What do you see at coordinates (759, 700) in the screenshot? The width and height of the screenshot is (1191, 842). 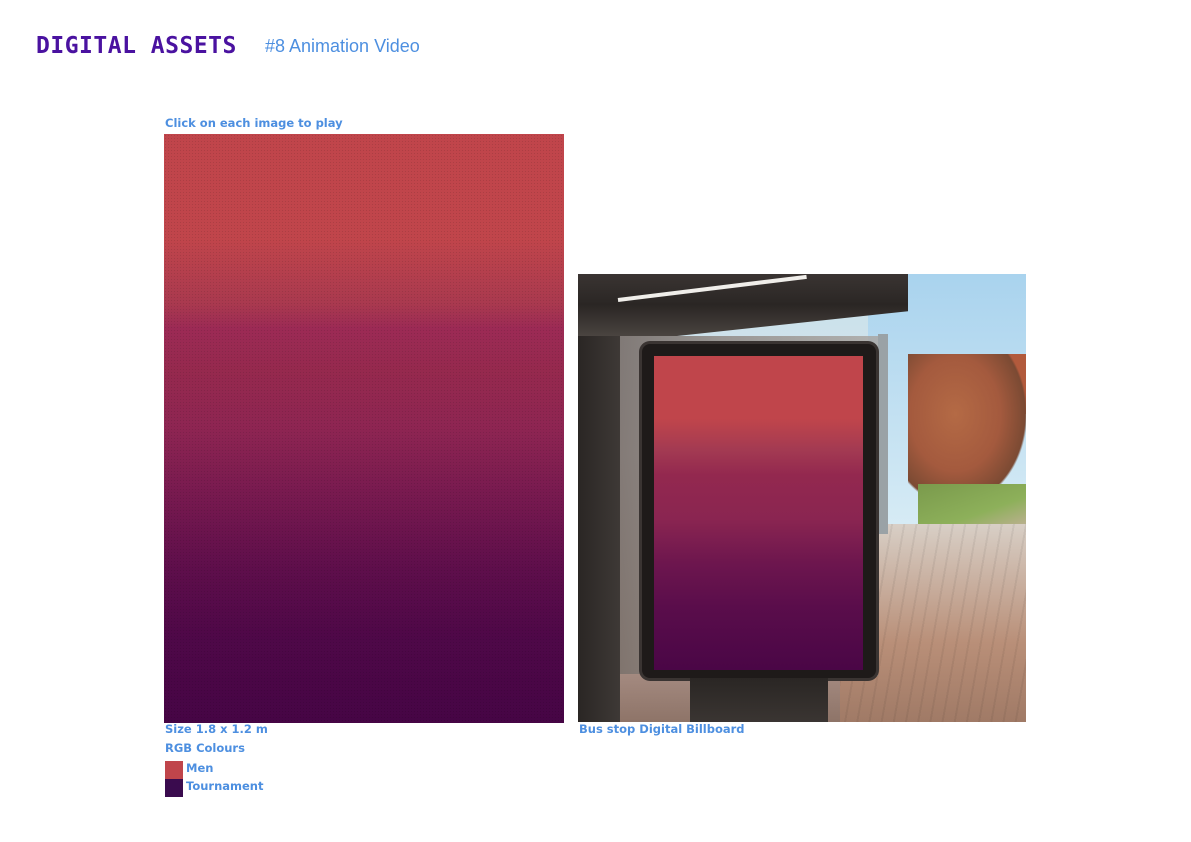 I see `billboard-base` at bounding box center [759, 700].